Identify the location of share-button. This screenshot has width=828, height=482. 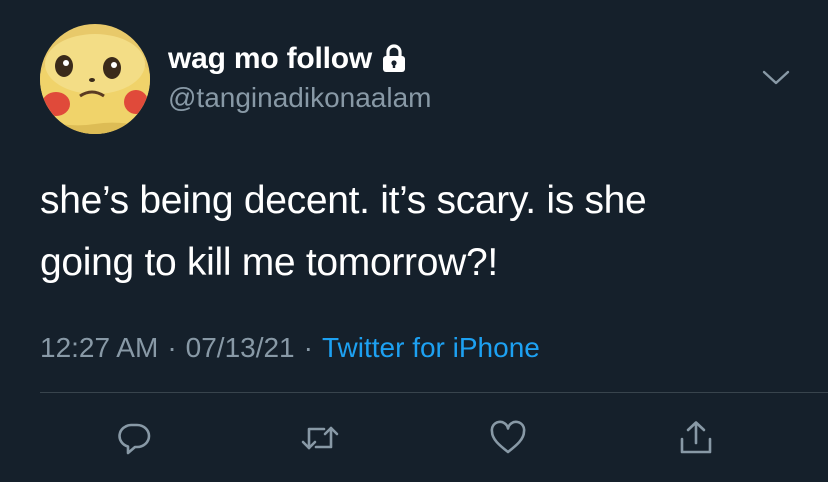
(696, 438).